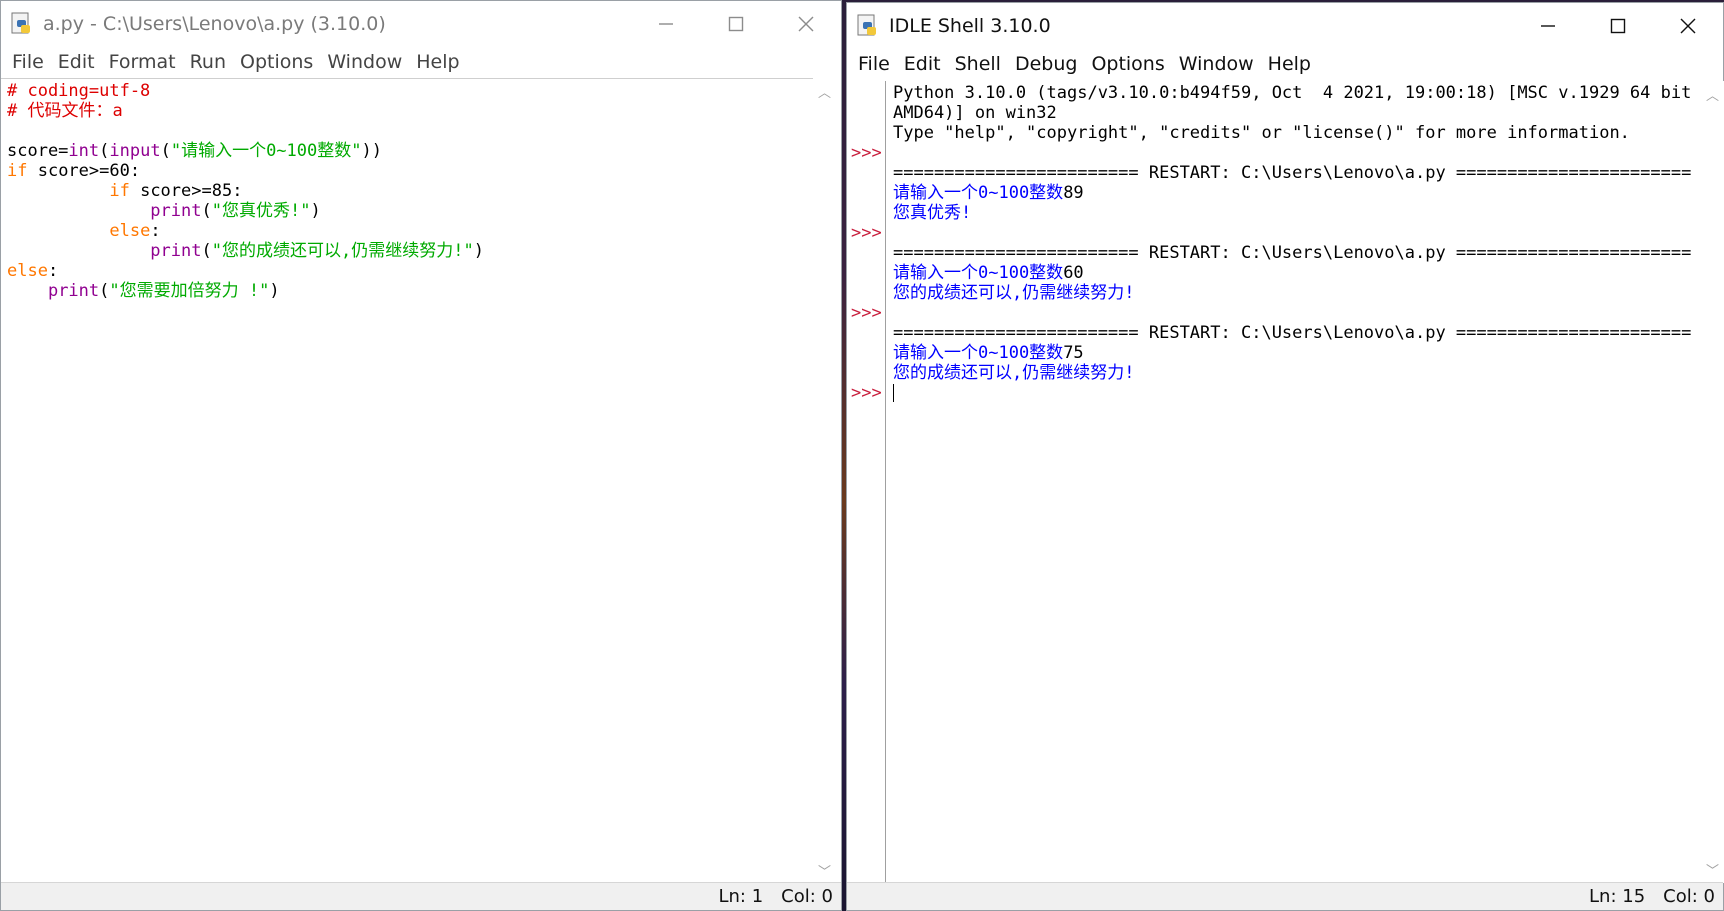 The height and width of the screenshot is (911, 1724). I want to click on code-token: :, so click(53, 271).